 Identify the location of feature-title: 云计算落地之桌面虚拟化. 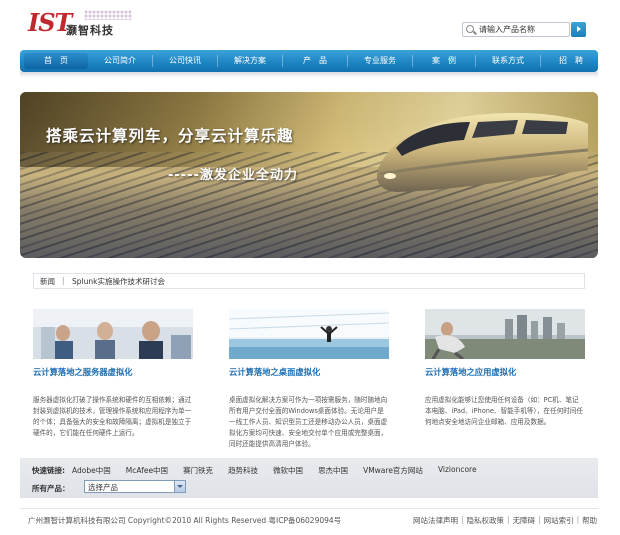
(309, 372).